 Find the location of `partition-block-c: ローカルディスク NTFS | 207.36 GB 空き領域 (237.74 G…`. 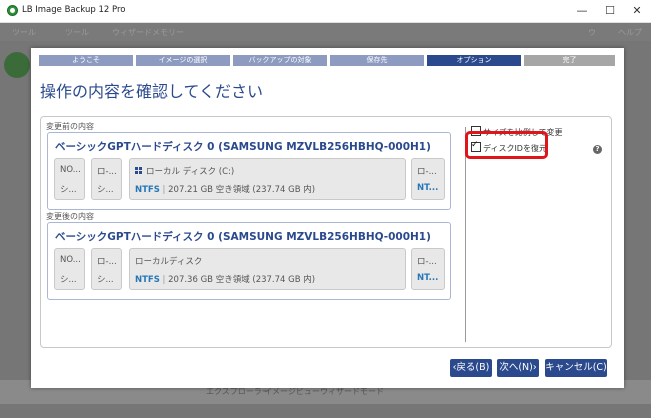

partition-block-c: ローカルディスク NTFS | 207.36 GB 空き領域 (237.74 G… is located at coordinates (267, 269).